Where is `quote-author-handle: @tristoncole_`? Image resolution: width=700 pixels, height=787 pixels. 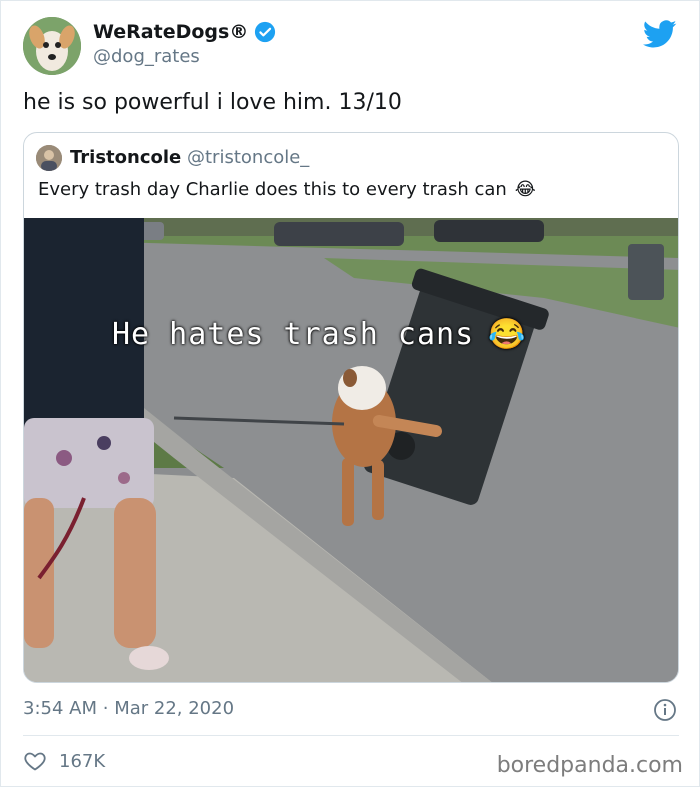 quote-author-handle: @tristoncole_ is located at coordinates (248, 157).